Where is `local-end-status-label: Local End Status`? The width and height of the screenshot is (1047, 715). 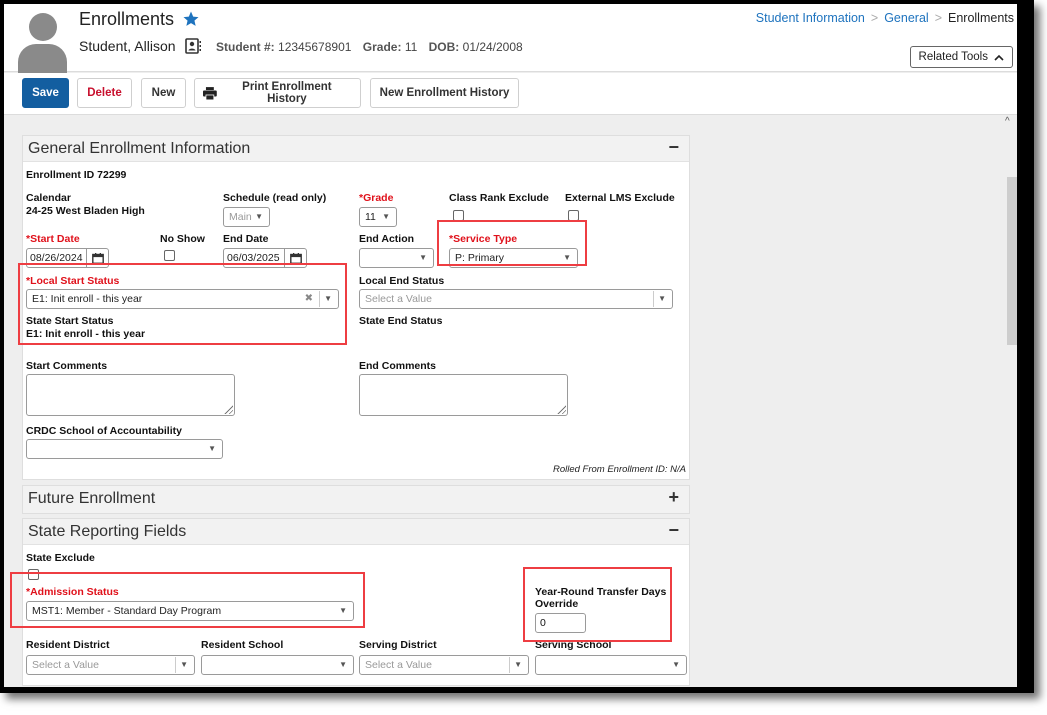 local-end-status-label: Local End Status is located at coordinates (402, 281).